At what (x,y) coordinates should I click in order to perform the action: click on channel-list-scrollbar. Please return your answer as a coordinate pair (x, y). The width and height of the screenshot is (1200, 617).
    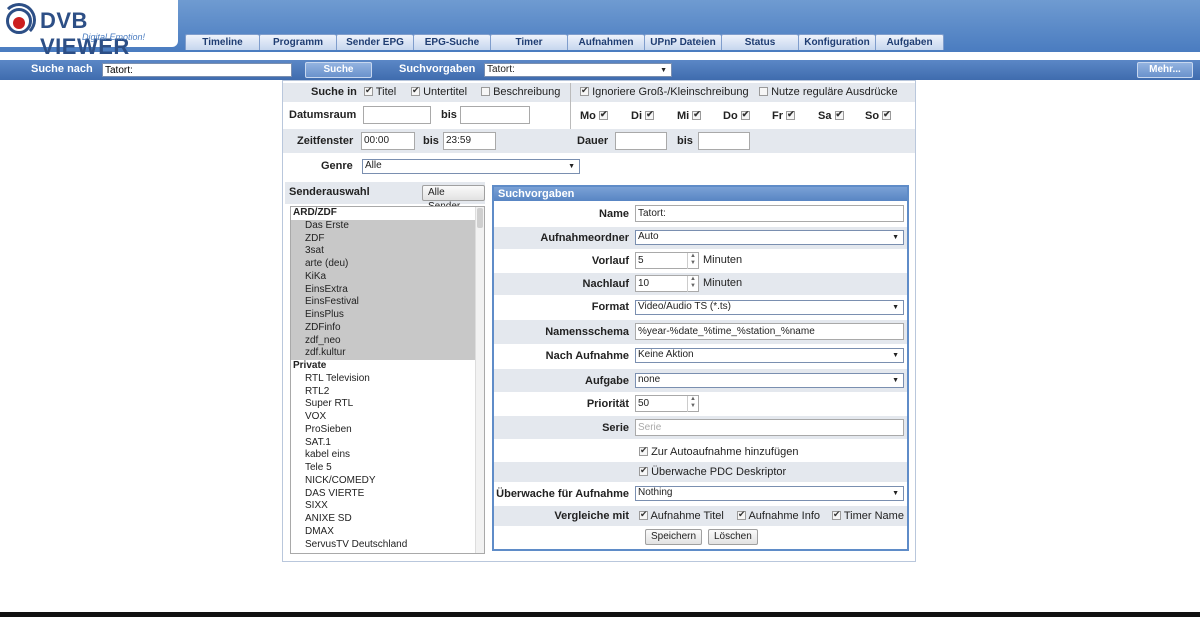
    Looking at the image, I should click on (479, 380).